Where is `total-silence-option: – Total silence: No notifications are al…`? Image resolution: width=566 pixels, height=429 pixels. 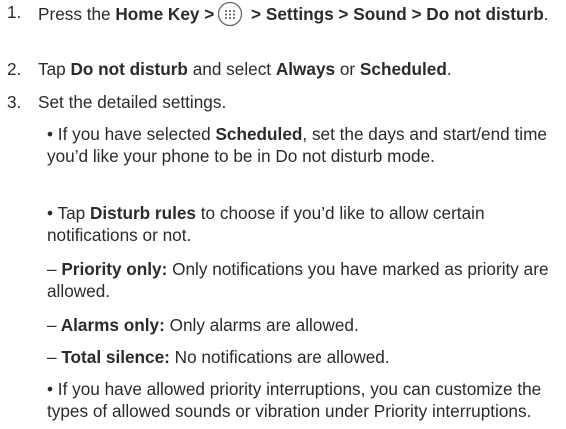 total-silence-option: – Total silence: No notifications are al… is located at coordinates (218, 357).